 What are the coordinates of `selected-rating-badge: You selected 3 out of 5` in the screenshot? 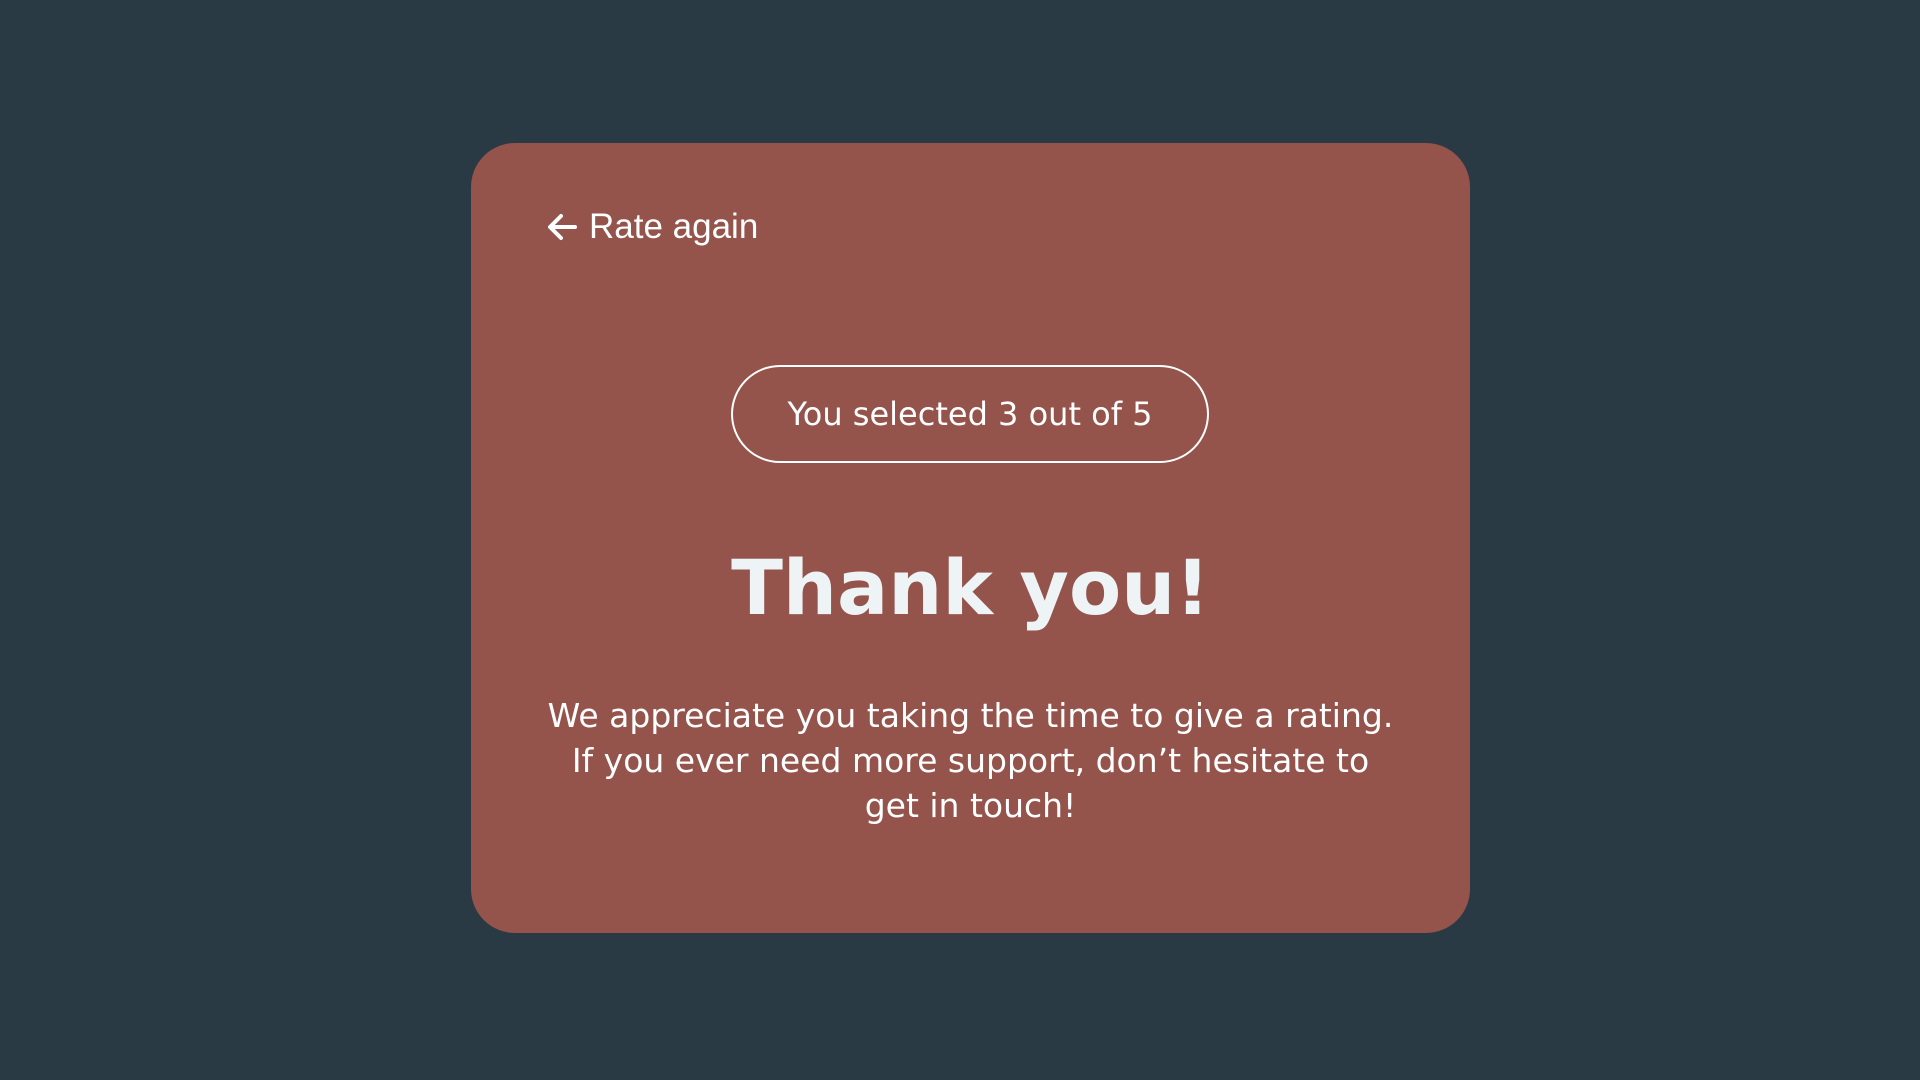 It's located at (970, 414).